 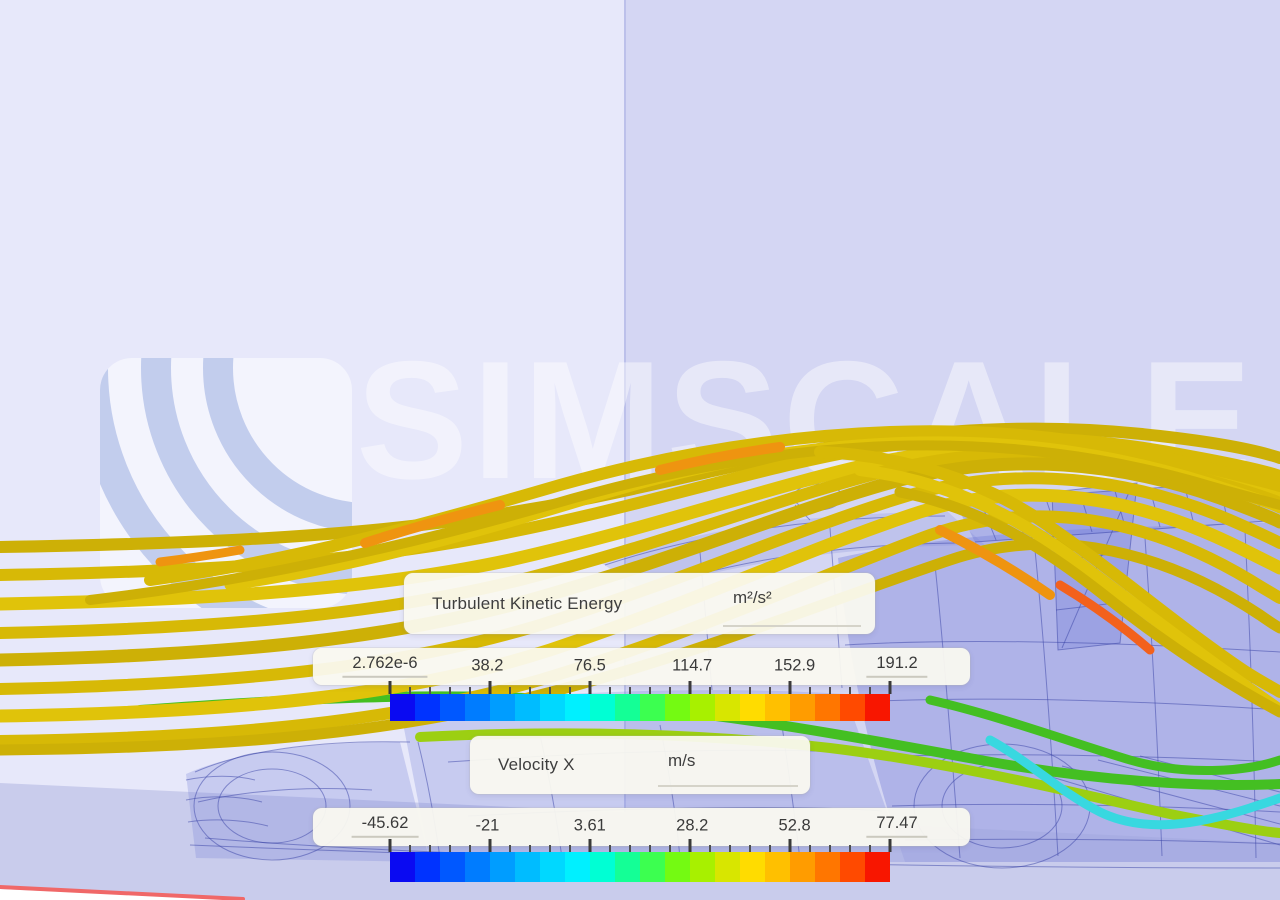 I want to click on tke-title-box: Turbulent Kinetic Energy m²/s², so click(x=639, y=603).